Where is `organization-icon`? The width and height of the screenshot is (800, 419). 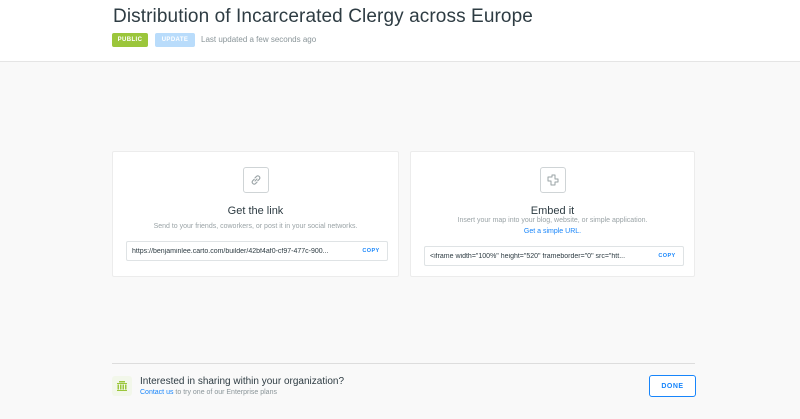
organization-icon is located at coordinates (122, 386).